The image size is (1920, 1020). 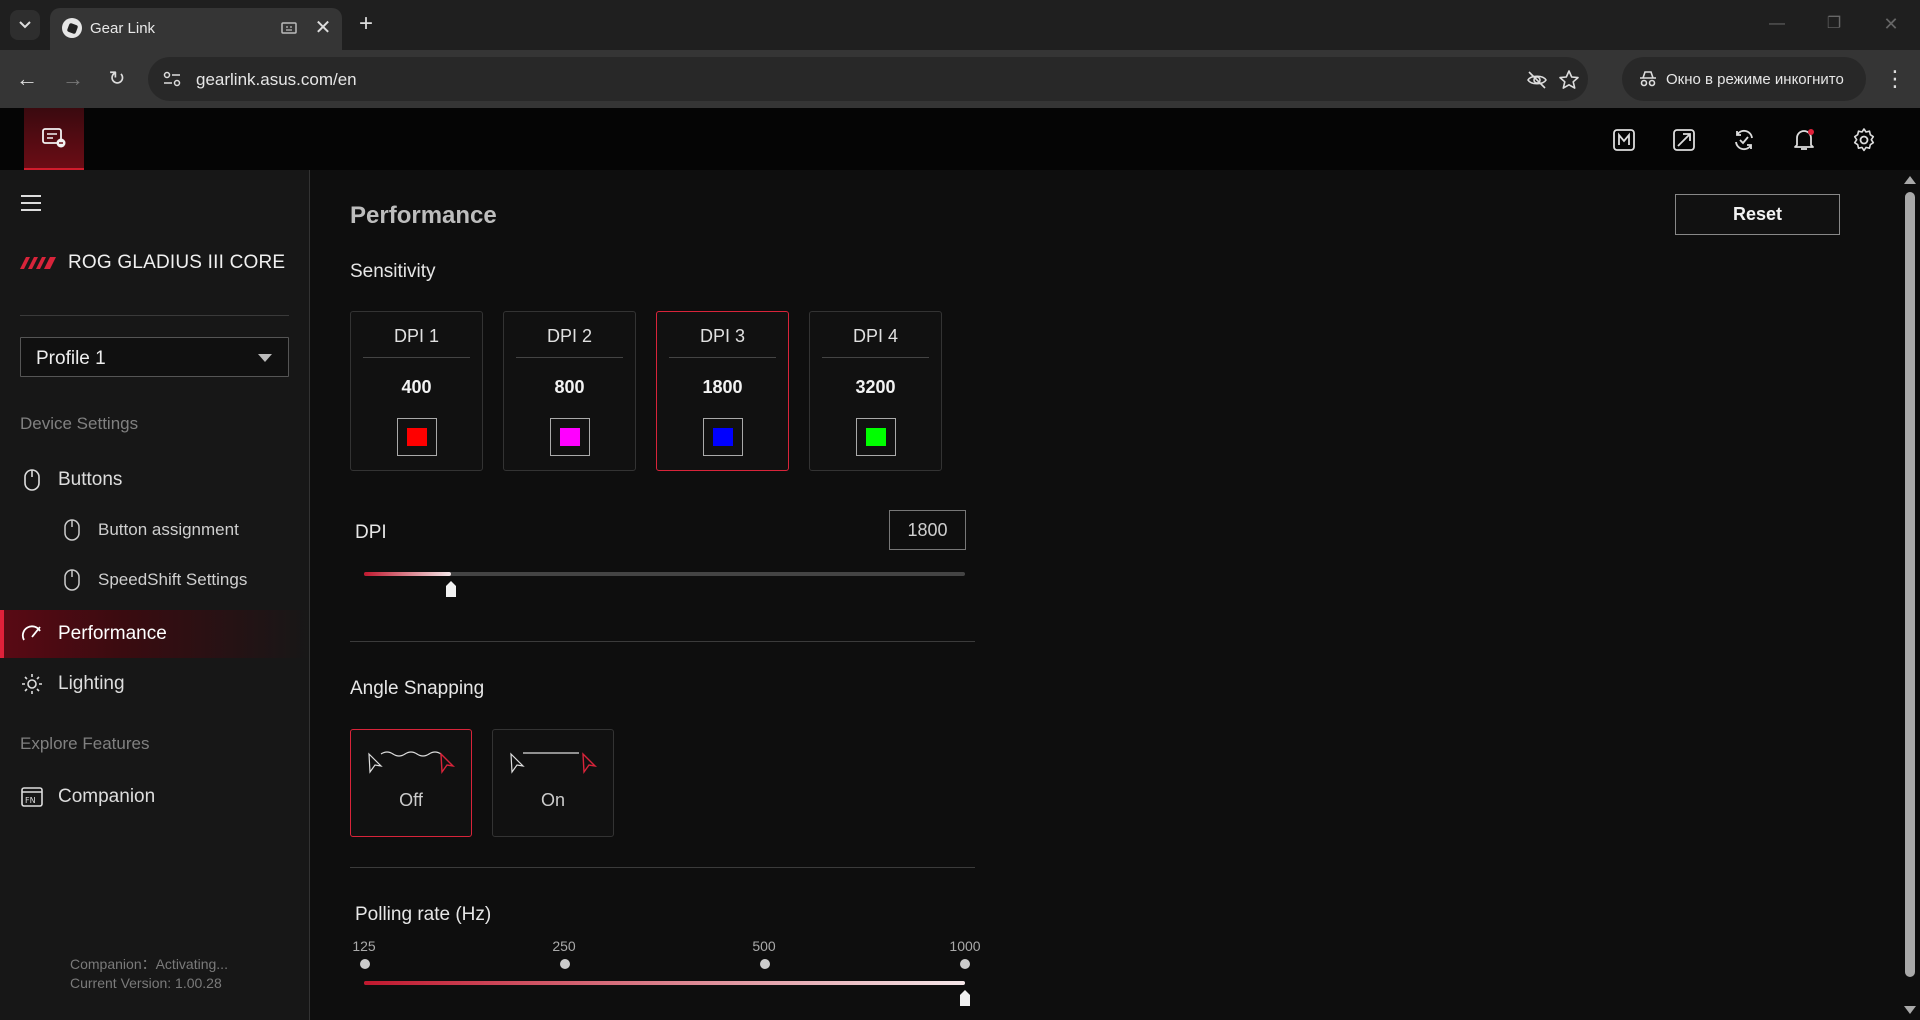 What do you see at coordinates (172, 79) in the screenshot?
I see `site-info-icon` at bounding box center [172, 79].